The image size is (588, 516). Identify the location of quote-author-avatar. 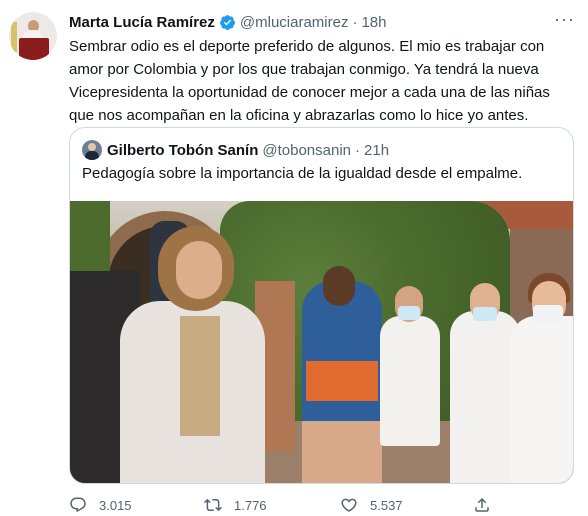
(92, 150).